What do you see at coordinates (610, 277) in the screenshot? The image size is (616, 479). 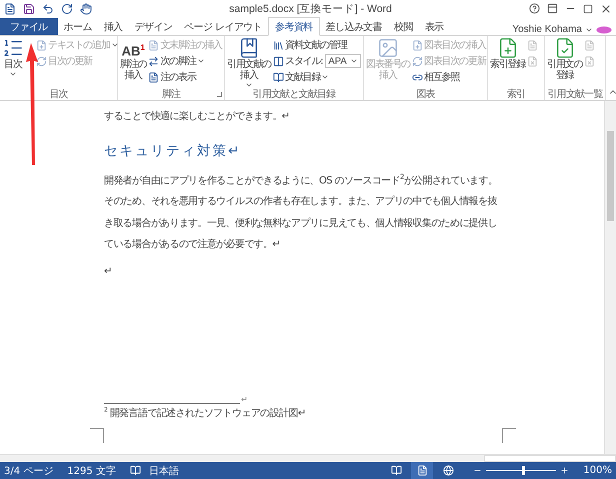 I see `vertical-scrollbar` at bounding box center [610, 277].